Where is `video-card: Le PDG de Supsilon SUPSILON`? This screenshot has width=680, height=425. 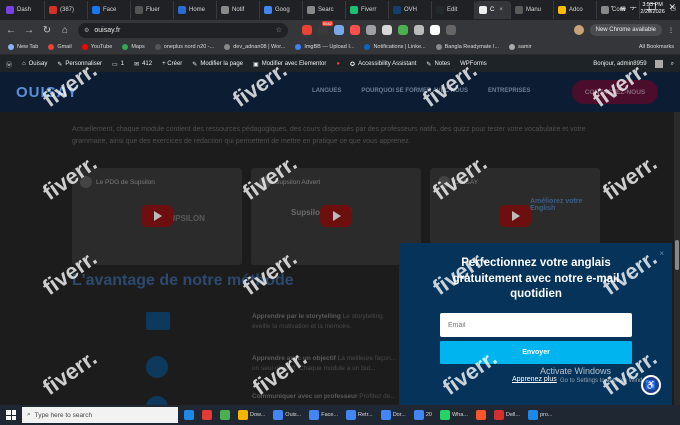 video-card: Le PDG de Supsilon SUPSILON is located at coordinates (157, 216).